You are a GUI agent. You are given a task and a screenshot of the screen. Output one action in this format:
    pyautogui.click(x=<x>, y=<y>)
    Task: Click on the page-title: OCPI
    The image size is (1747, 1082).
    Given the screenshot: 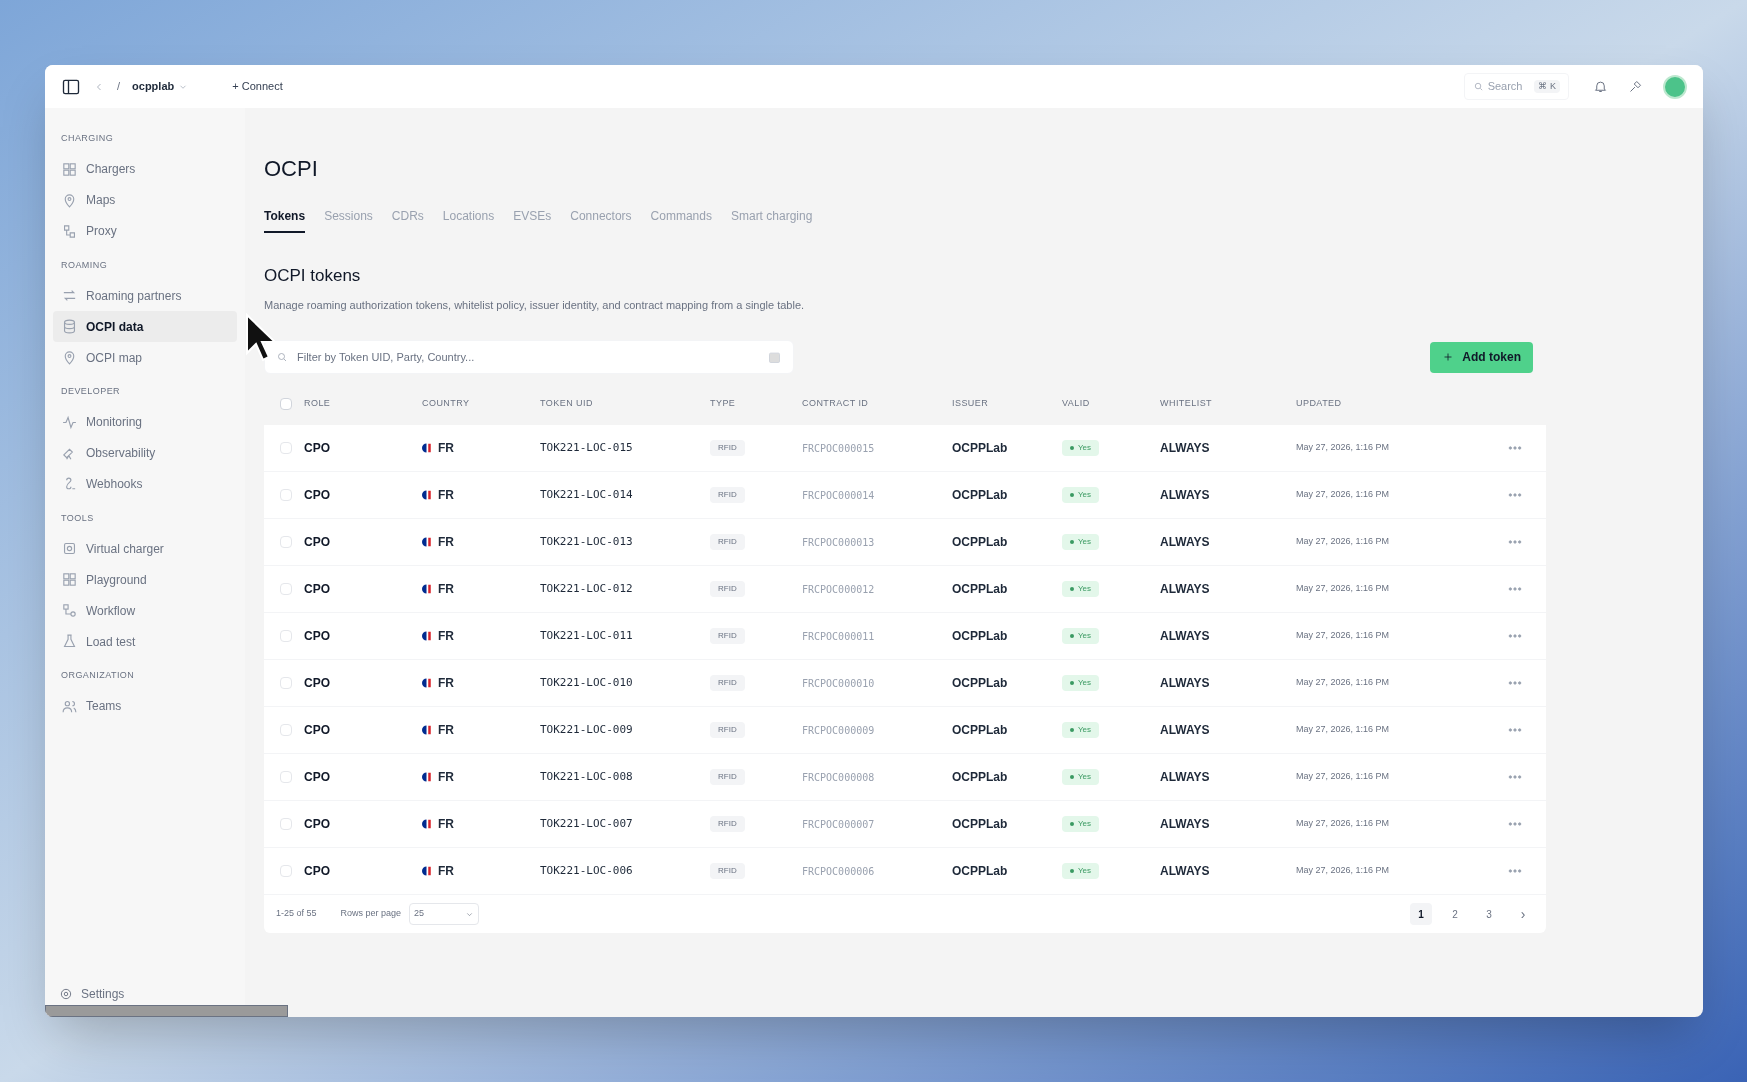 What is the action you would take?
    pyautogui.click(x=291, y=169)
    